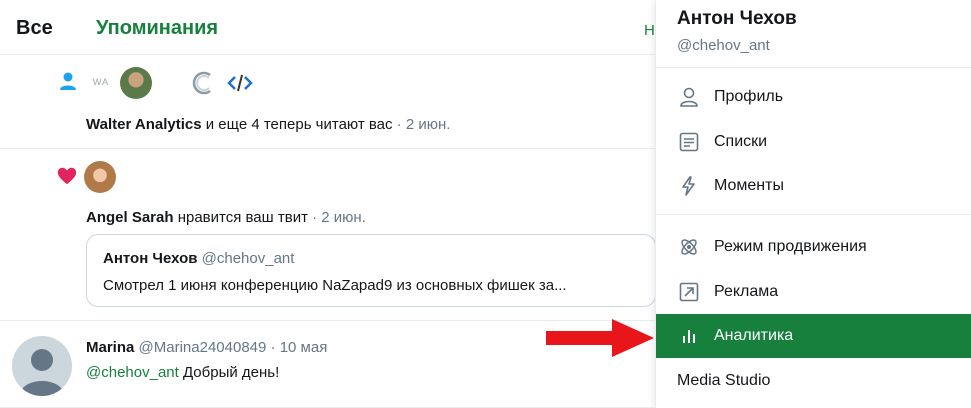  I want to click on promote-icon, so click(689, 247).